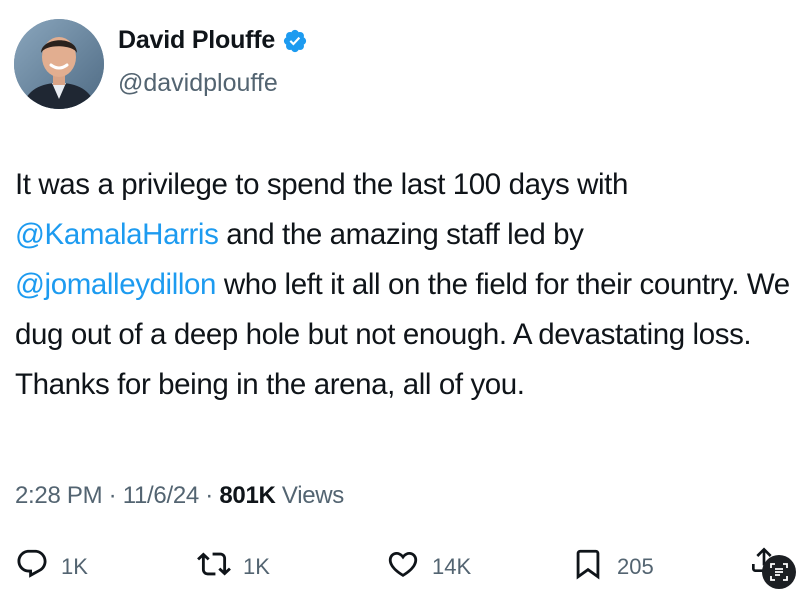 The width and height of the screenshot is (800, 594). Describe the element at coordinates (117, 234) in the screenshot. I see `mention-link: @KamalaHarris` at that location.